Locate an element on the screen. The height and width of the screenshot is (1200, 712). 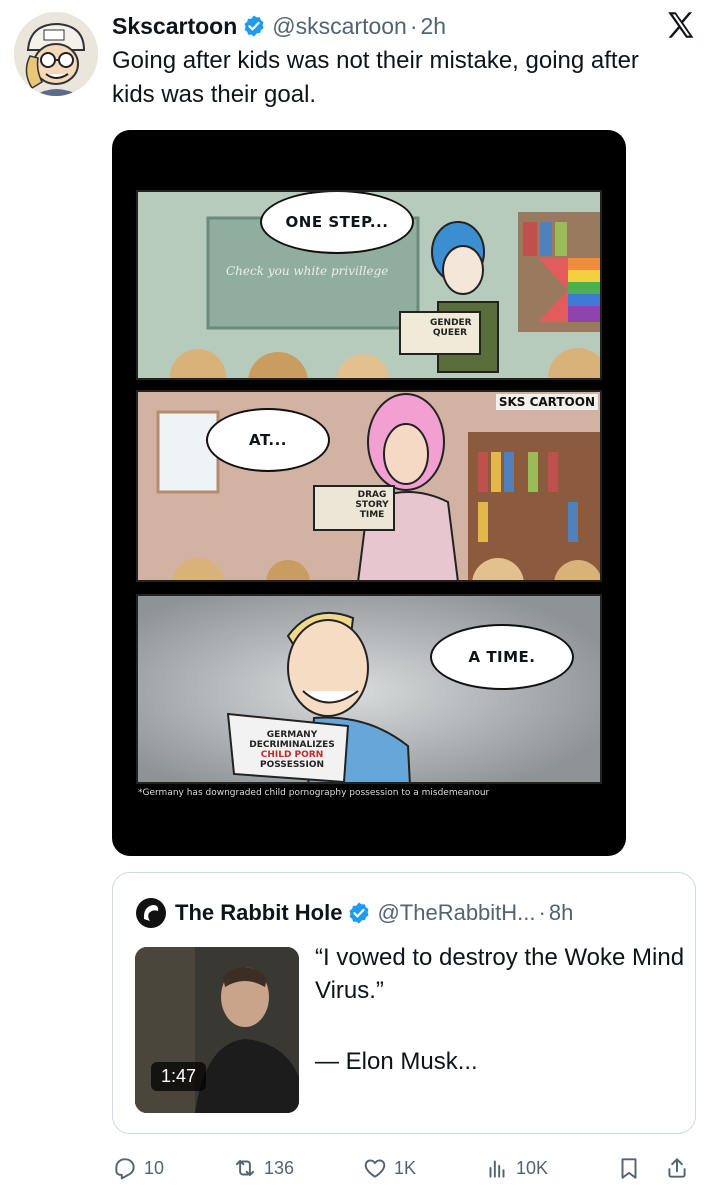
man-reading-newspaper-scene is located at coordinates (369, 689).